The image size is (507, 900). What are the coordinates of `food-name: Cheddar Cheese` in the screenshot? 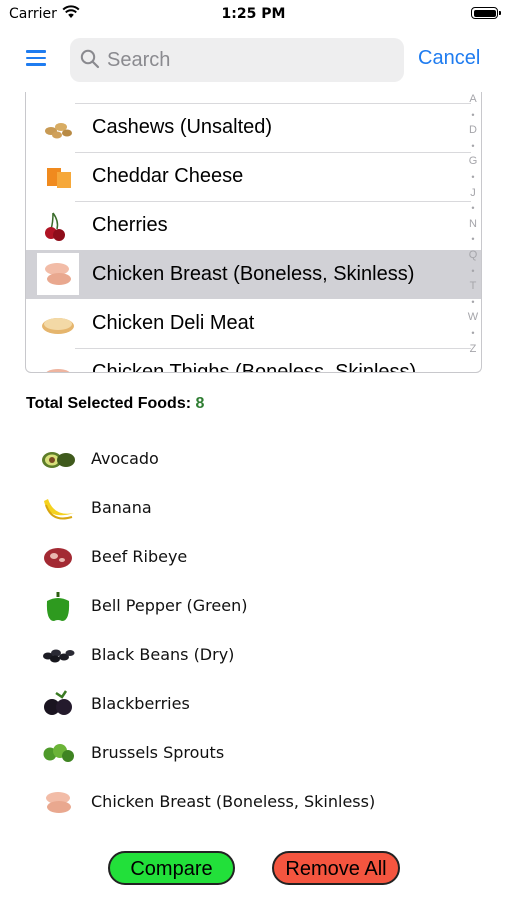 It's located at (168, 176).